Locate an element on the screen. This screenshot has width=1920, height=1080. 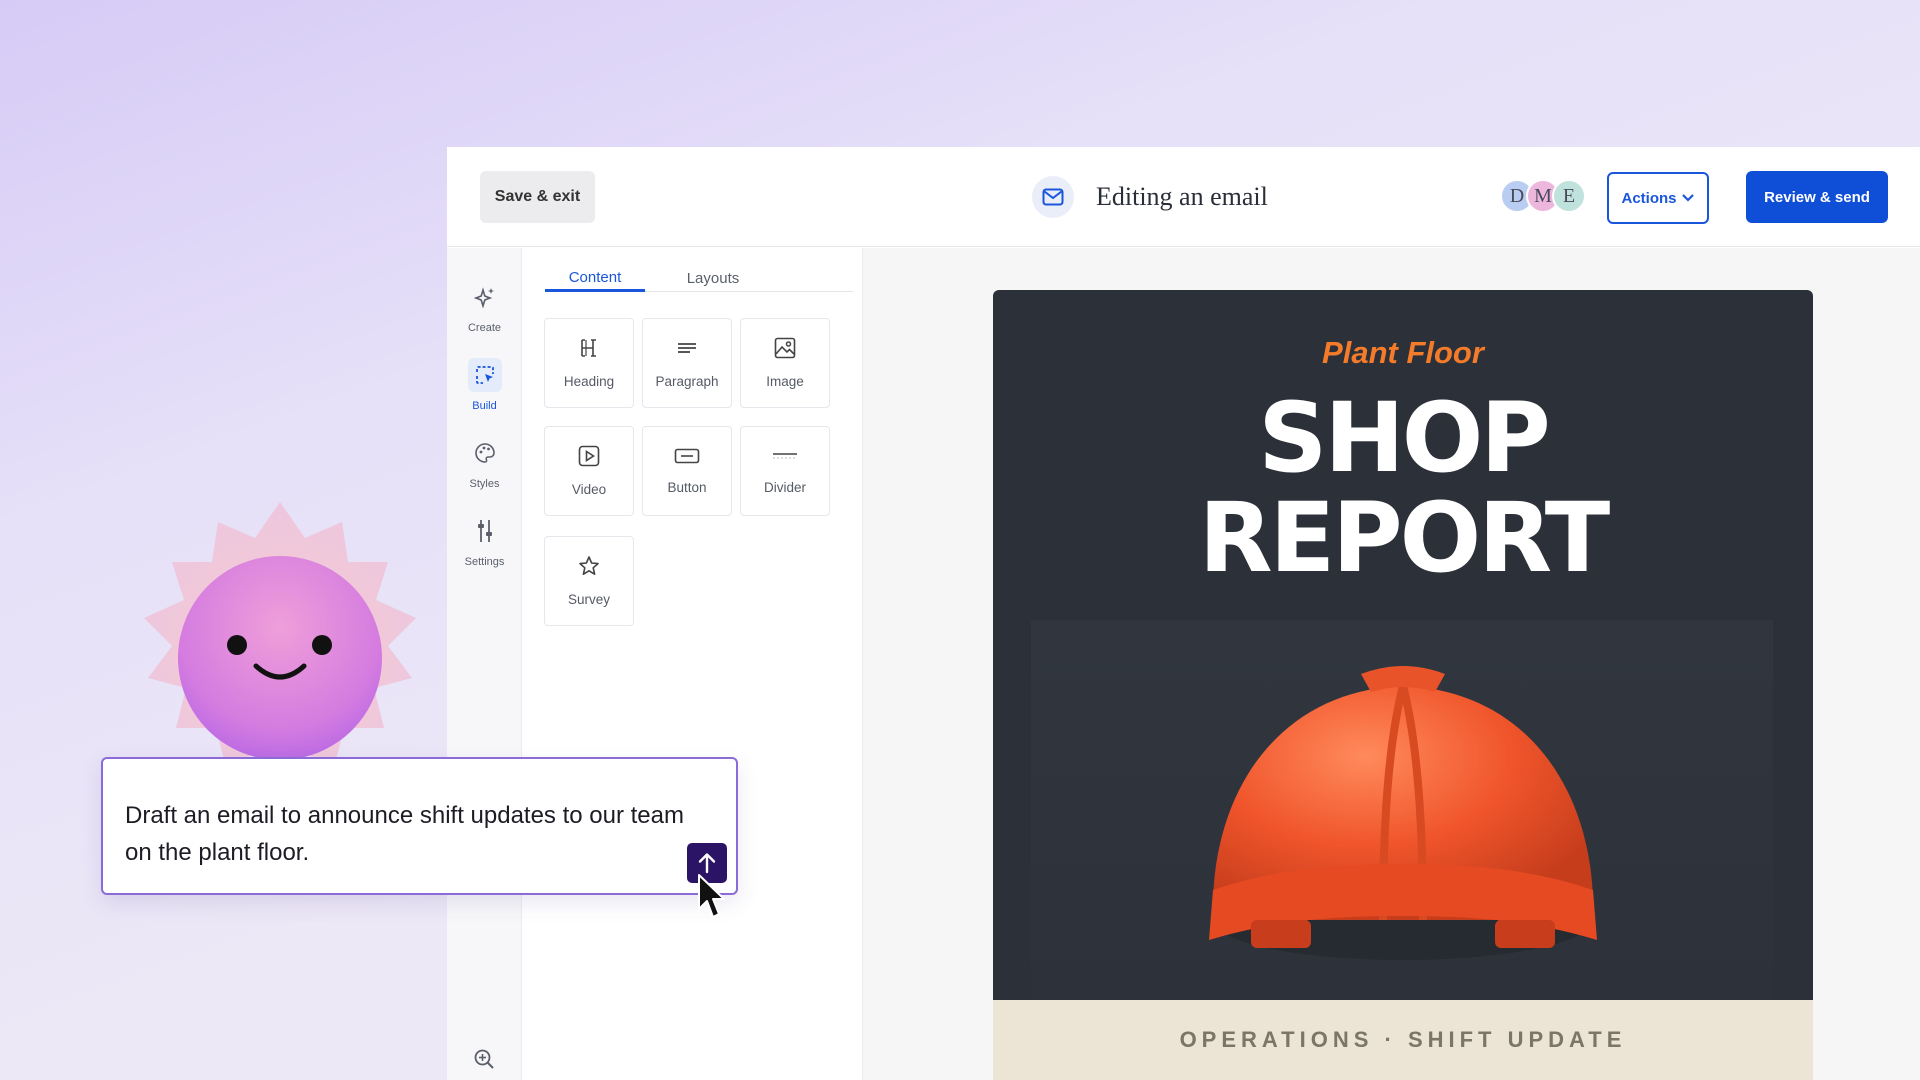
save-exit-button: Save & exit is located at coordinates (537, 197).